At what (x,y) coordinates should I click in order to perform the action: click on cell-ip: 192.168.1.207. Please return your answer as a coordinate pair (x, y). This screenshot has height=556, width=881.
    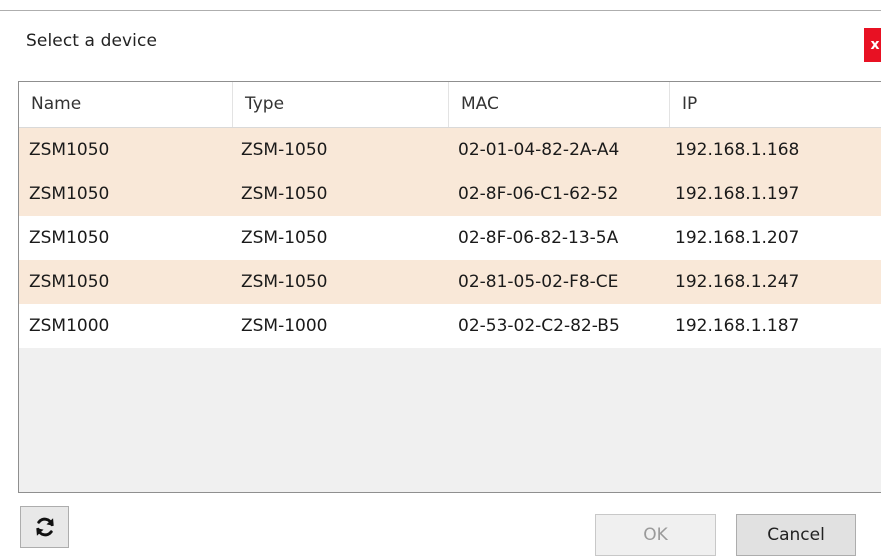
    Looking at the image, I should click on (737, 238).